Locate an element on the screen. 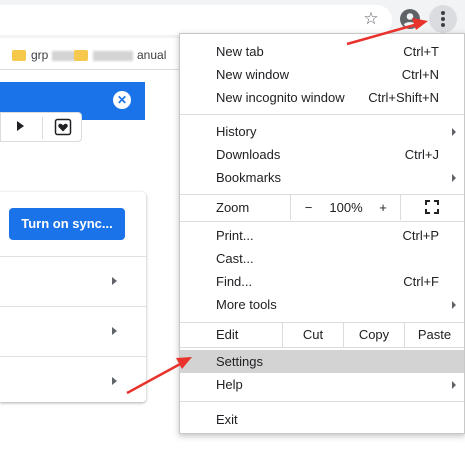  menu-item-new-window: New window Ctrl+N is located at coordinates (322, 74).